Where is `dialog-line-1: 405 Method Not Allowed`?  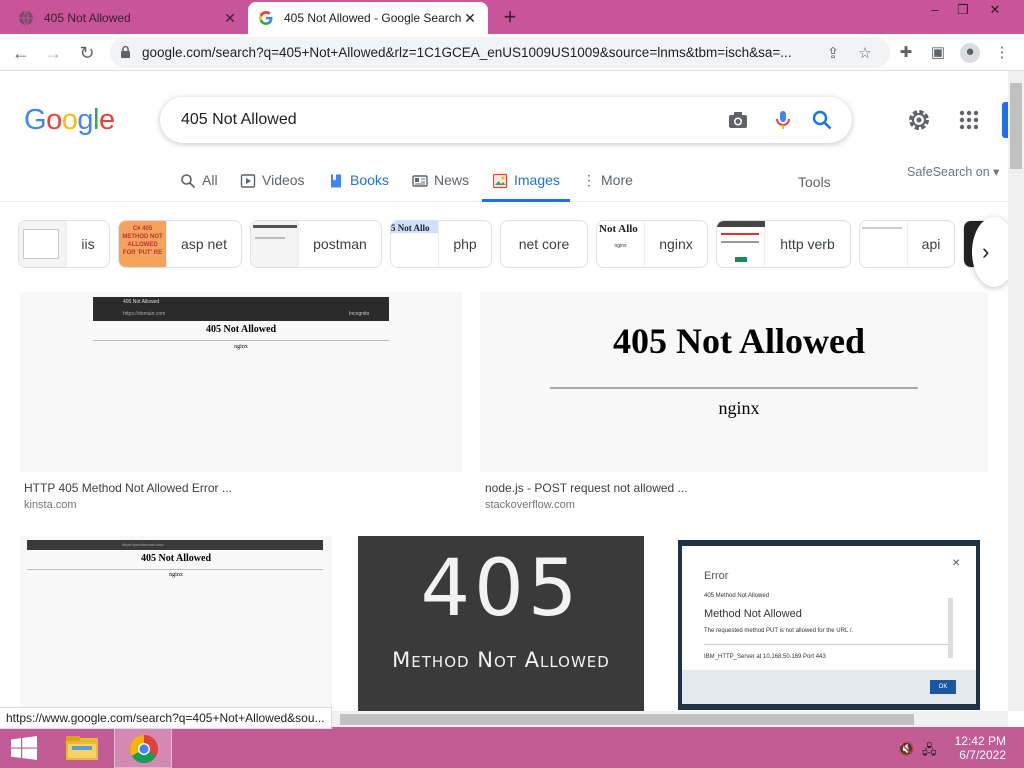
dialog-line-1: 405 Method Not Allowed is located at coordinates (737, 596).